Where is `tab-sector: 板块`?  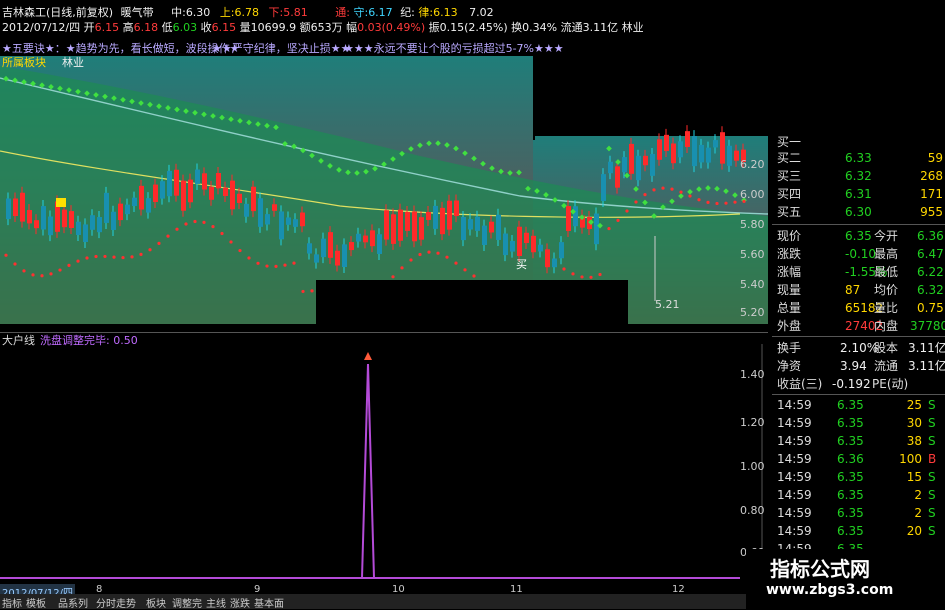
tab-sector: 板块 is located at coordinates (156, 602).